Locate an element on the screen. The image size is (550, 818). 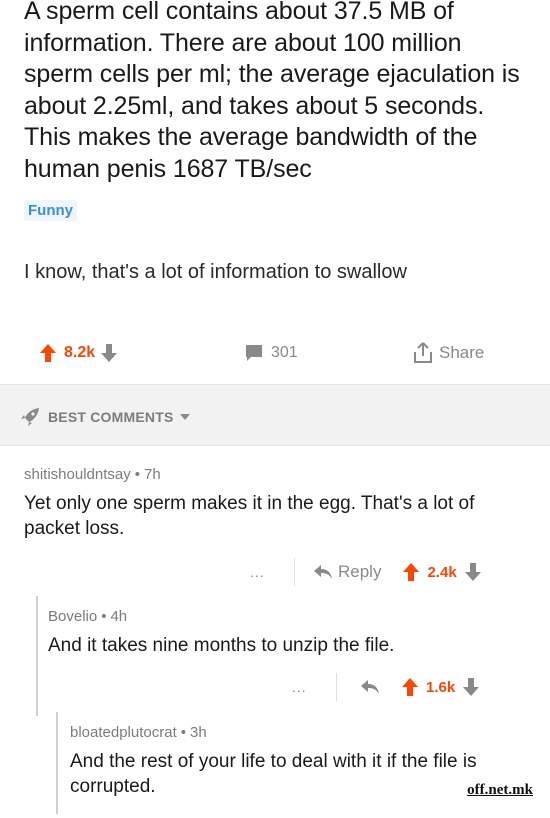
comment-age: 7h is located at coordinates (152, 474).